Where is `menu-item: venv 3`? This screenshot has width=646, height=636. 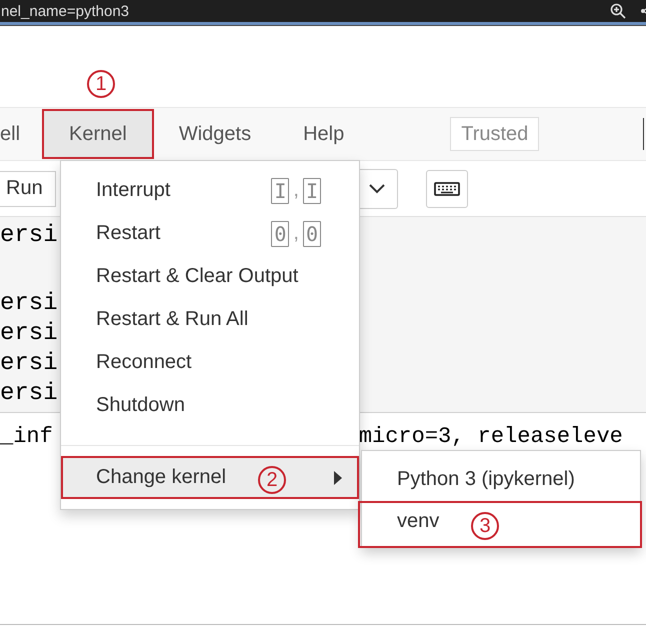
menu-item: venv 3 is located at coordinates (500, 524).